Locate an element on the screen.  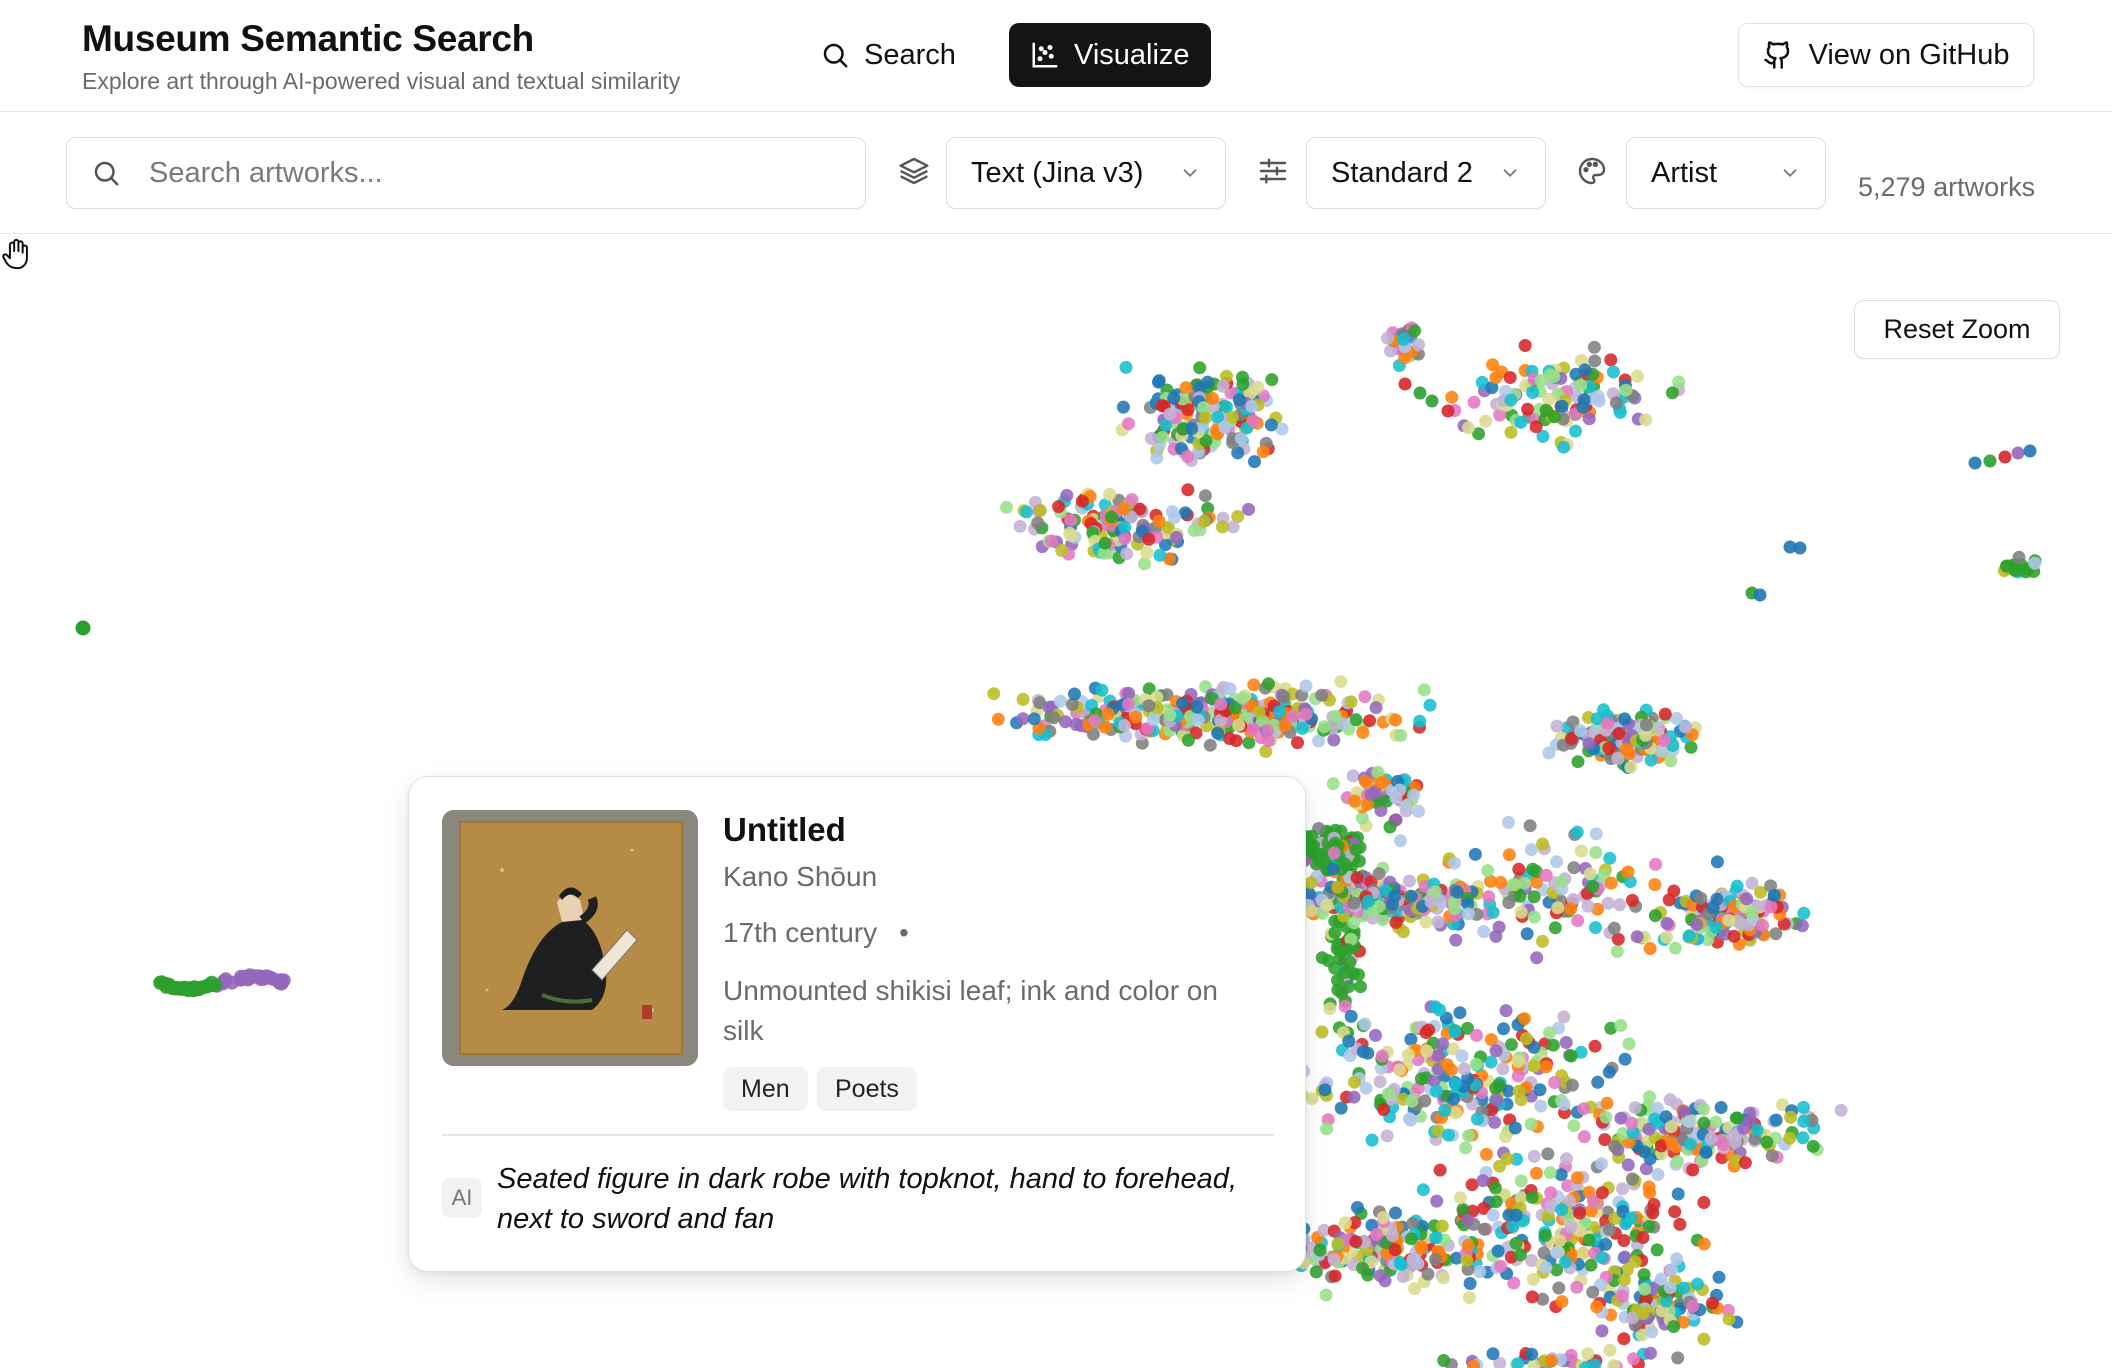
artwork-search-box is located at coordinates (466, 173).